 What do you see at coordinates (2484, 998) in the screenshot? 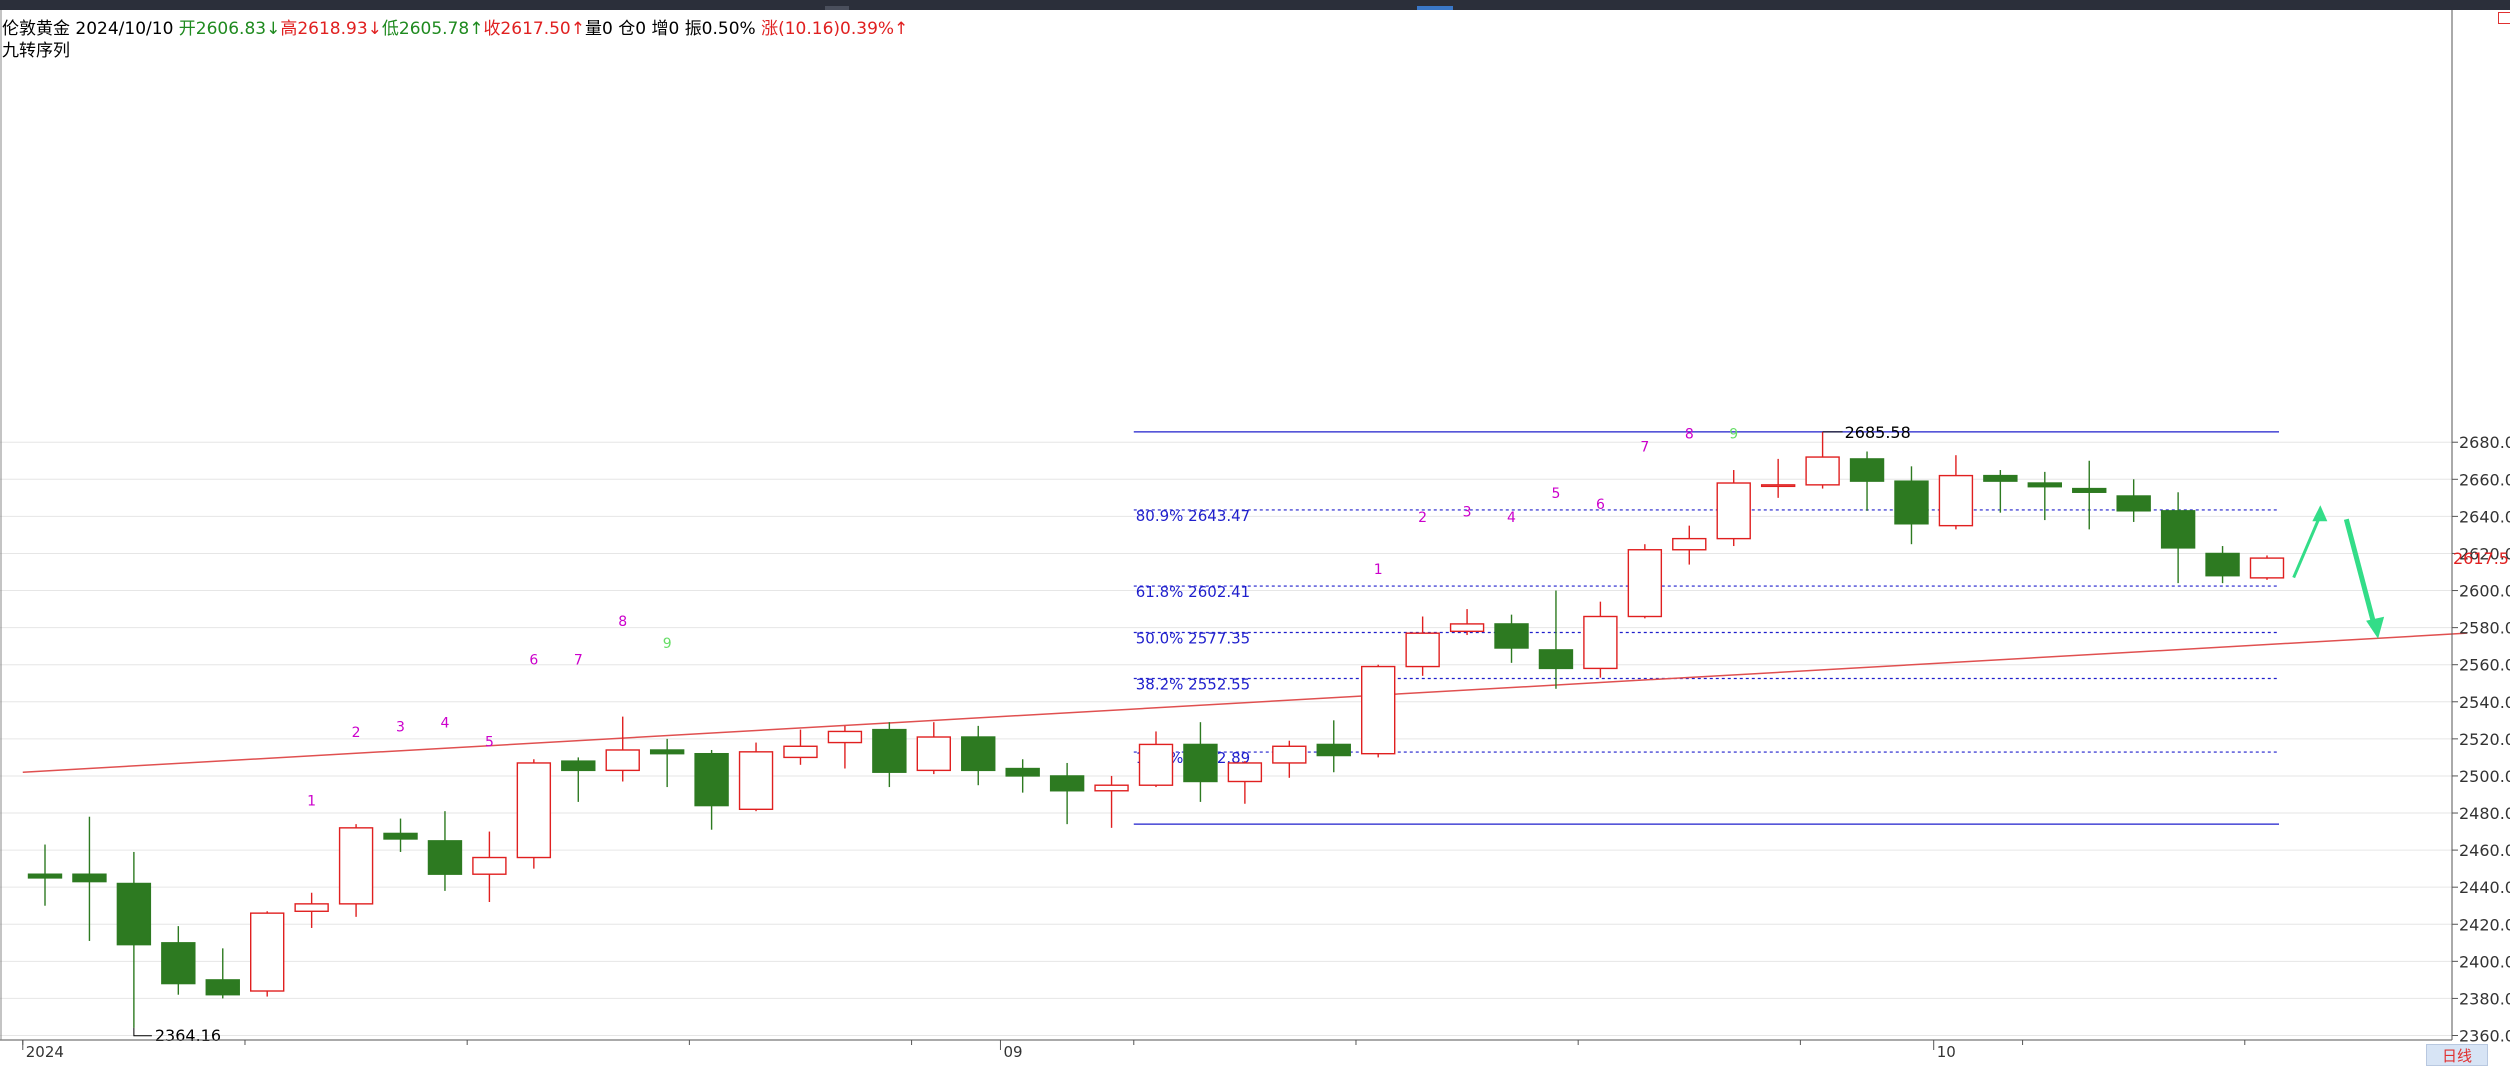
I see `y-tick-label: 2380.00` at bounding box center [2484, 998].